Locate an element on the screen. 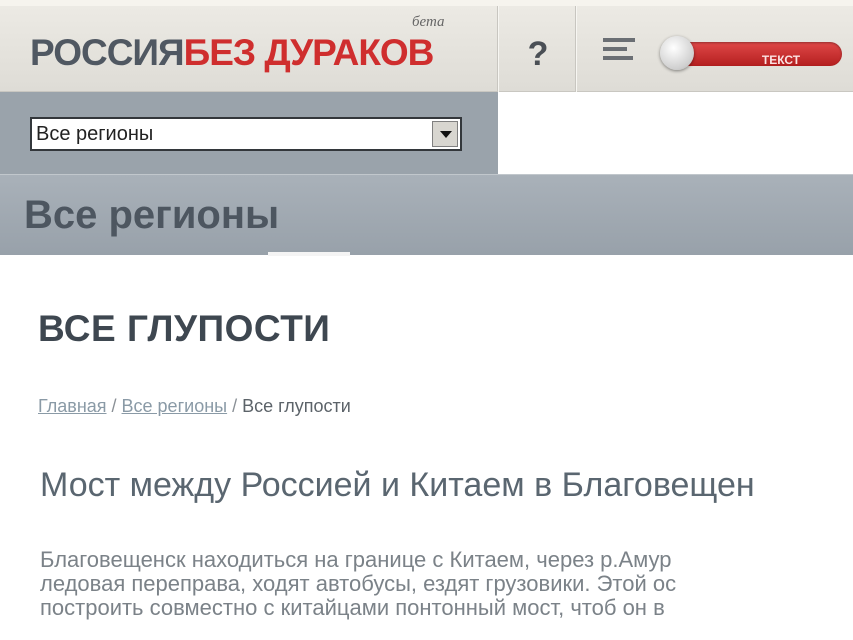 This screenshot has height=640, width=853. page-title: ВСЕ ГЛУПОСТИ is located at coordinates (184, 328).